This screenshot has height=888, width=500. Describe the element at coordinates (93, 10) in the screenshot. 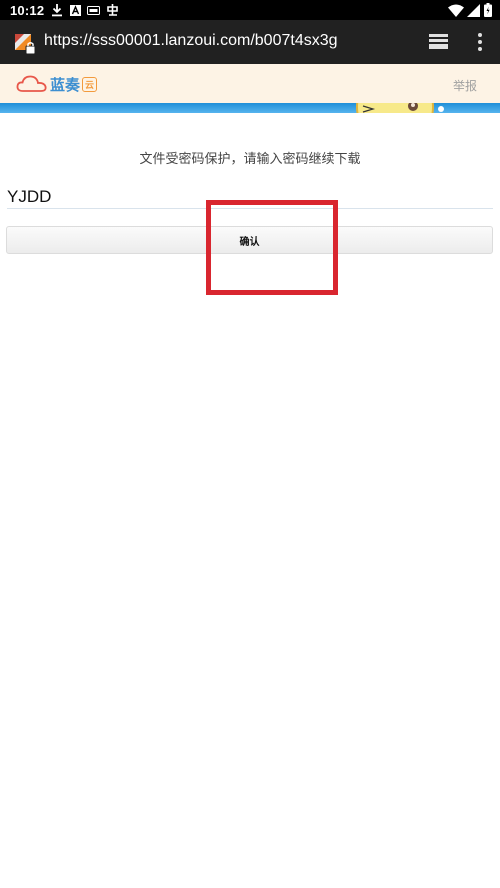

I see `sim-card-icon` at that location.